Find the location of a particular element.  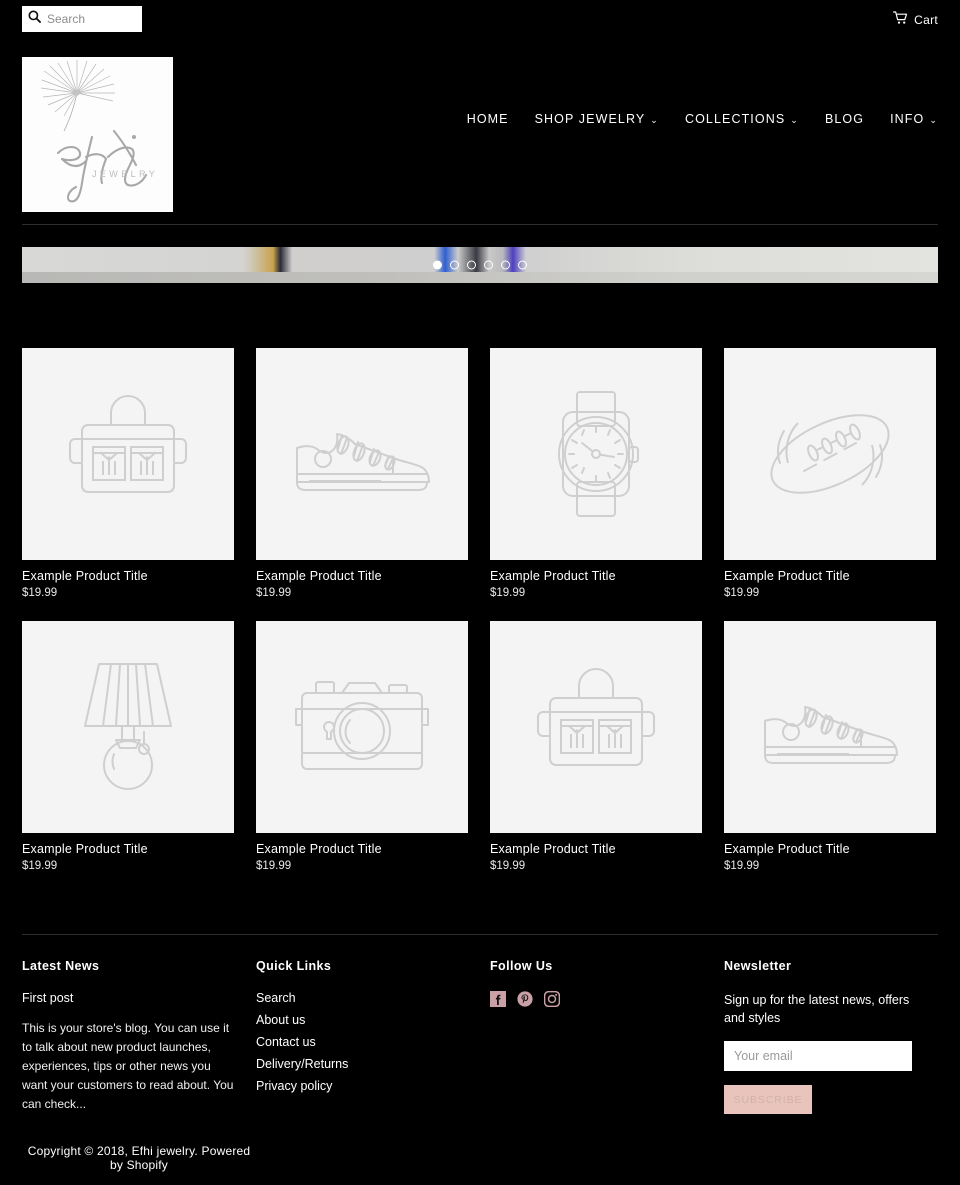

nav-label: INFO is located at coordinates (907, 119).